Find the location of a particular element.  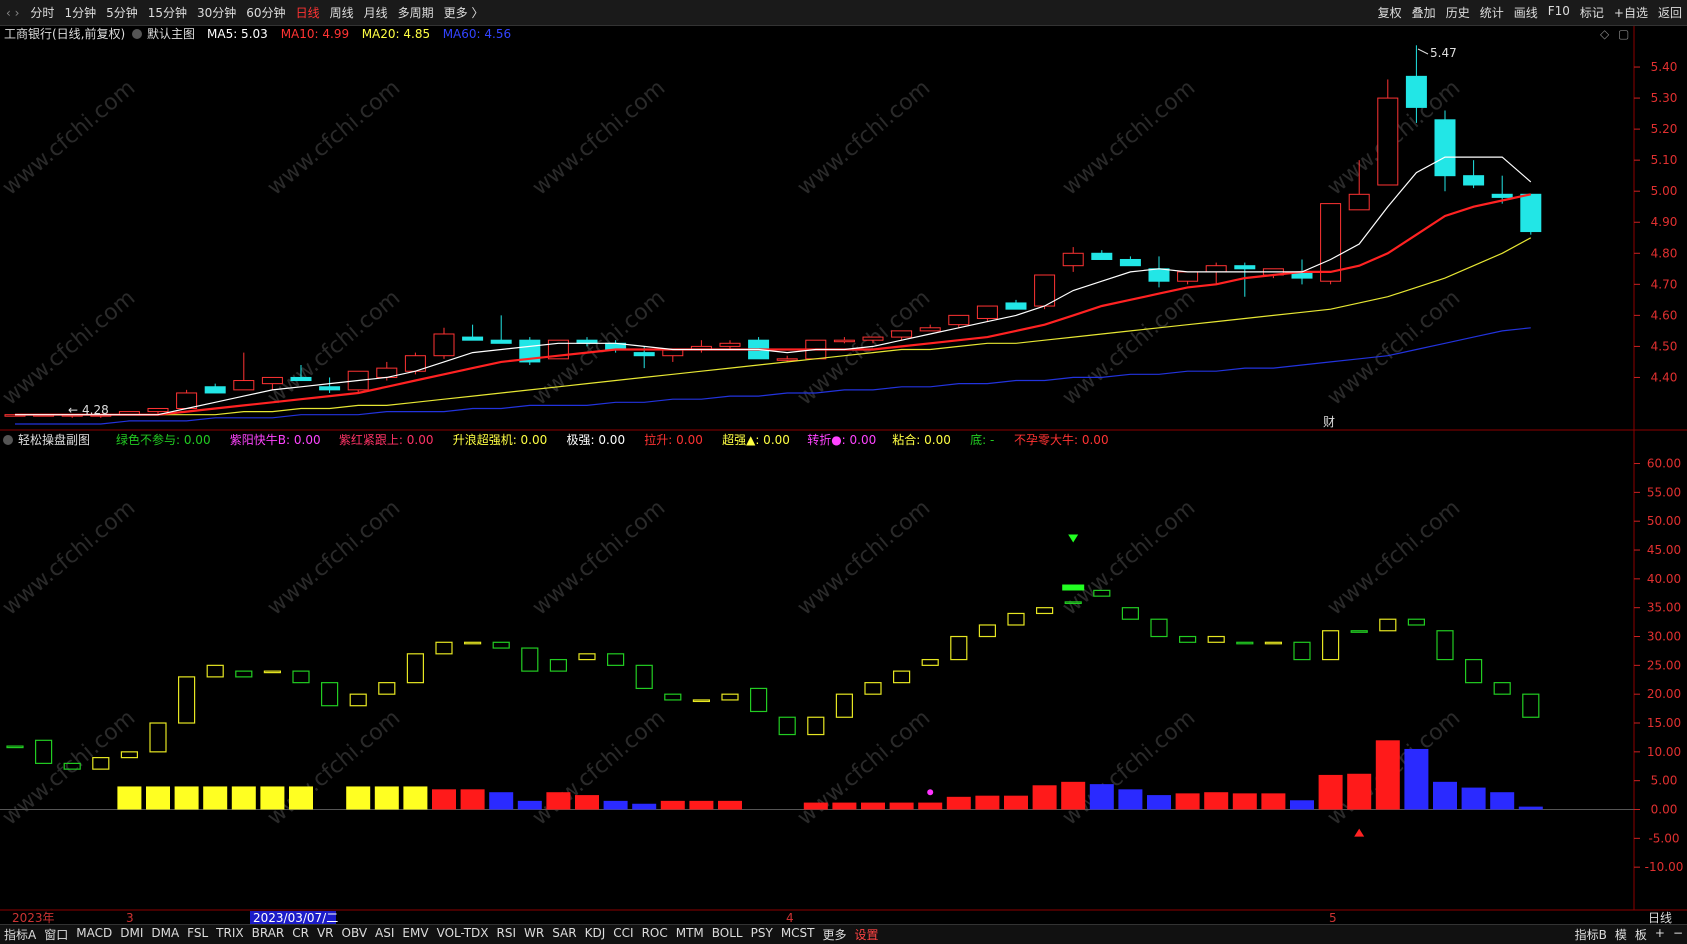

indicator-tab: BRAR is located at coordinates (268, 934).